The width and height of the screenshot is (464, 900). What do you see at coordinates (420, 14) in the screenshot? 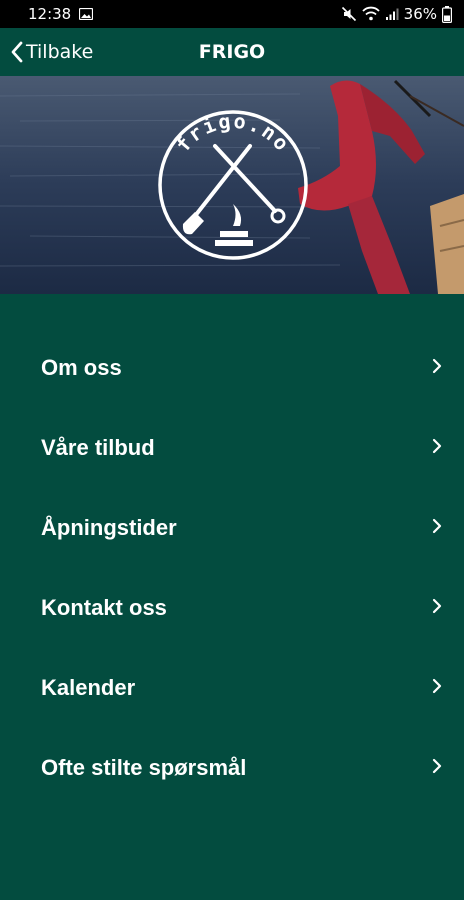
I see `battery-percent: 36%` at bounding box center [420, 14].